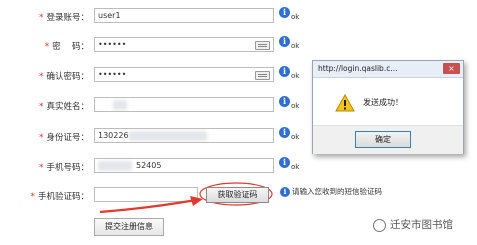 This screenshot has width=477, height=245. What do you see at coordinates (345, 103) in the screenshot?
I see `warning-icon` at bounding box center [345, 103].